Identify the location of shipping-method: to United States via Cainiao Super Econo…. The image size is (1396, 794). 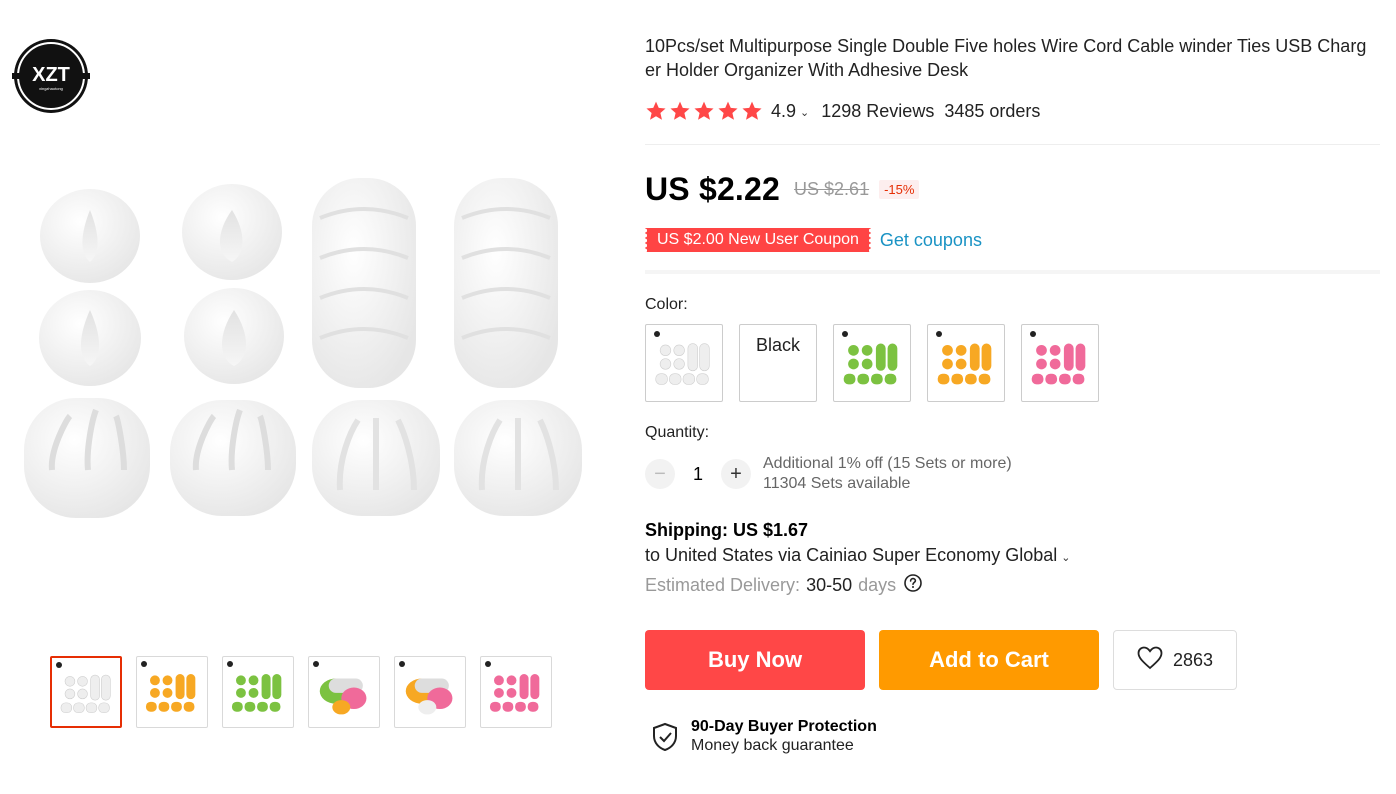
(1012, 555).